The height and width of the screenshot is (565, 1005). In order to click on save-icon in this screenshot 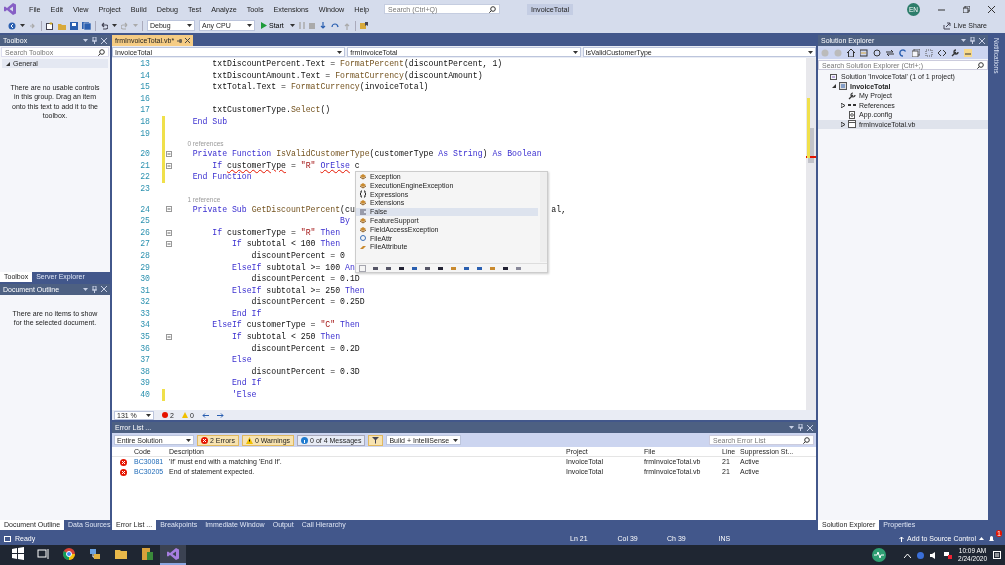, I will do `click(74, 25)`.